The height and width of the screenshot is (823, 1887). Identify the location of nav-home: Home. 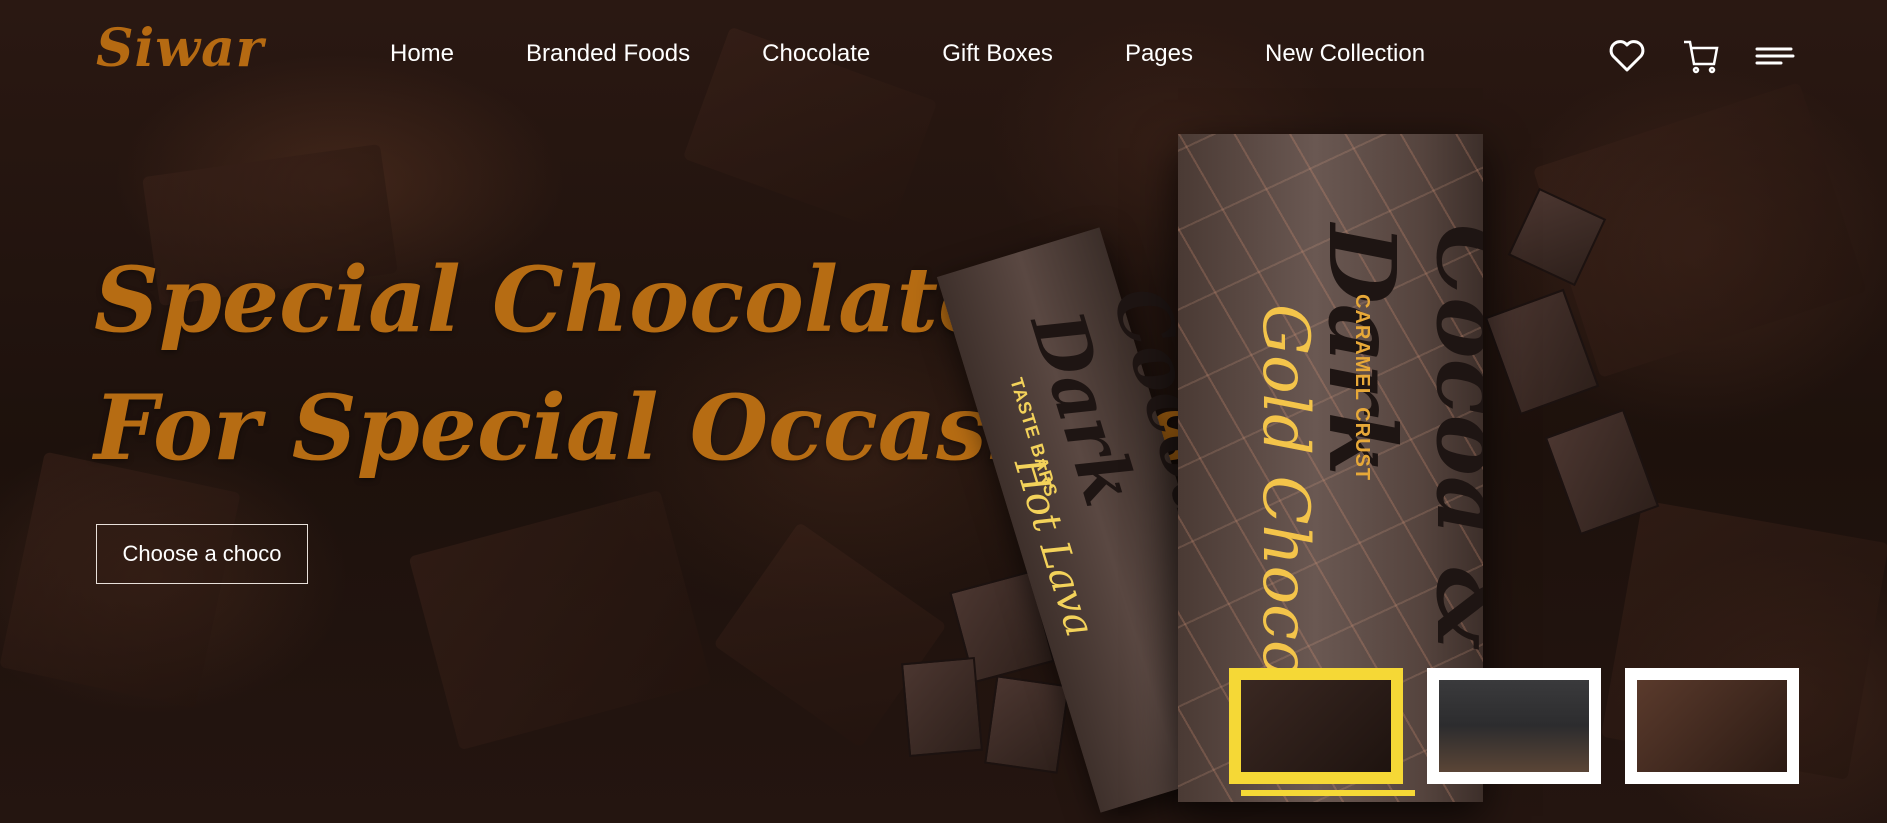
(422, 54).